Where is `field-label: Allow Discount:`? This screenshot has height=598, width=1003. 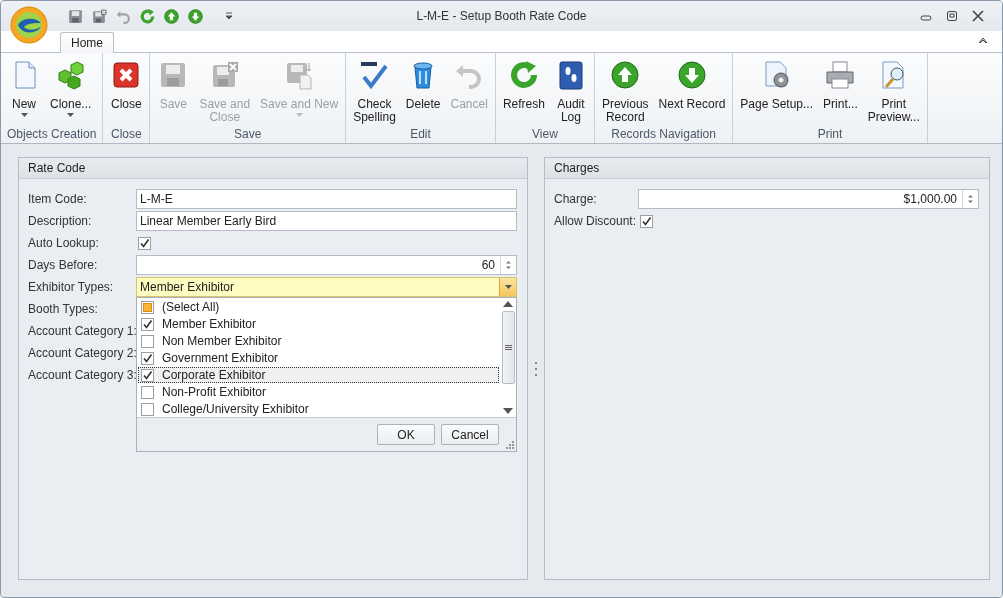 field-label: Allow Discount: is located at coordinates (596, 221).